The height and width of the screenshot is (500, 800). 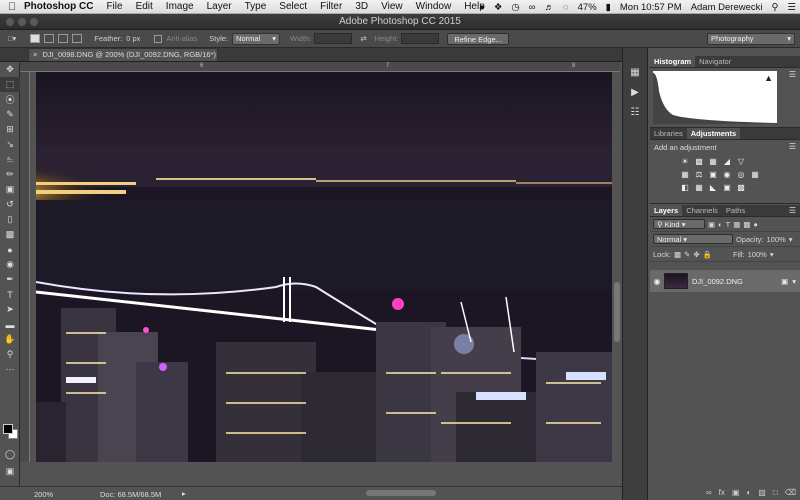 I want to click on intersect-selection-icon, so click(x=77, y=38).